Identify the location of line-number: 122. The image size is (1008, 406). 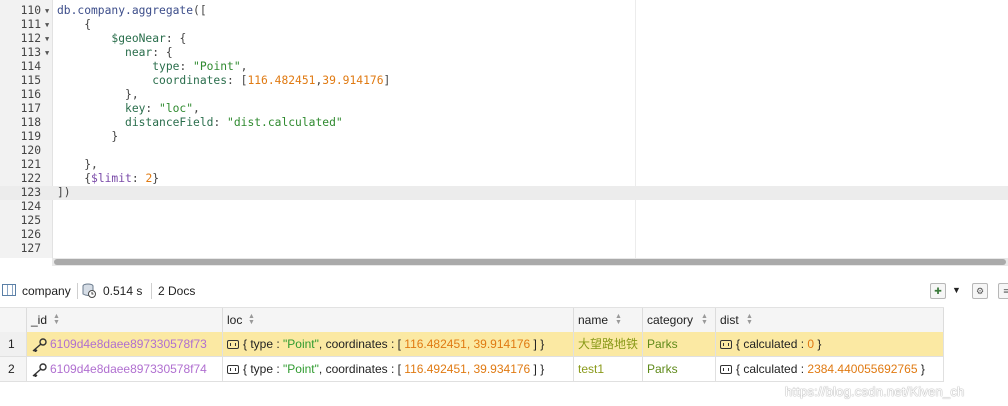
(30, 178).